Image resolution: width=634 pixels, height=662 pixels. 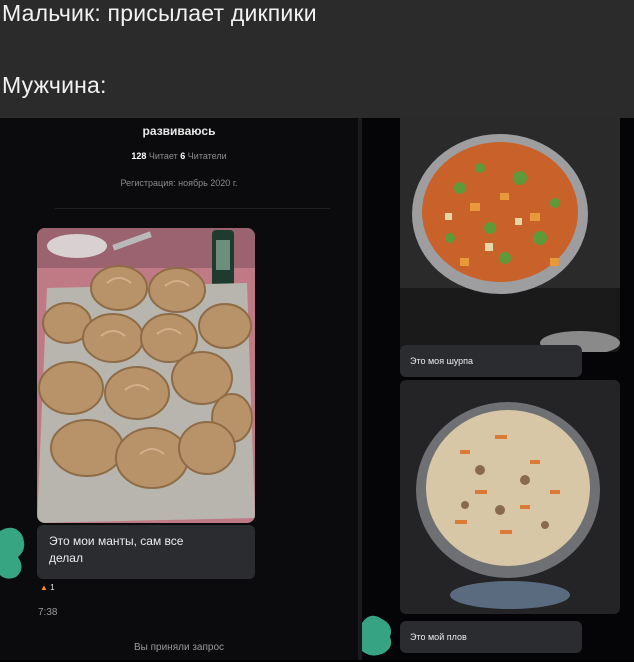 What do you see at coordinates (54, 85) in the screenshot?
I see `caption-line-man: Мужчина:` at bounding box center [54, 85].